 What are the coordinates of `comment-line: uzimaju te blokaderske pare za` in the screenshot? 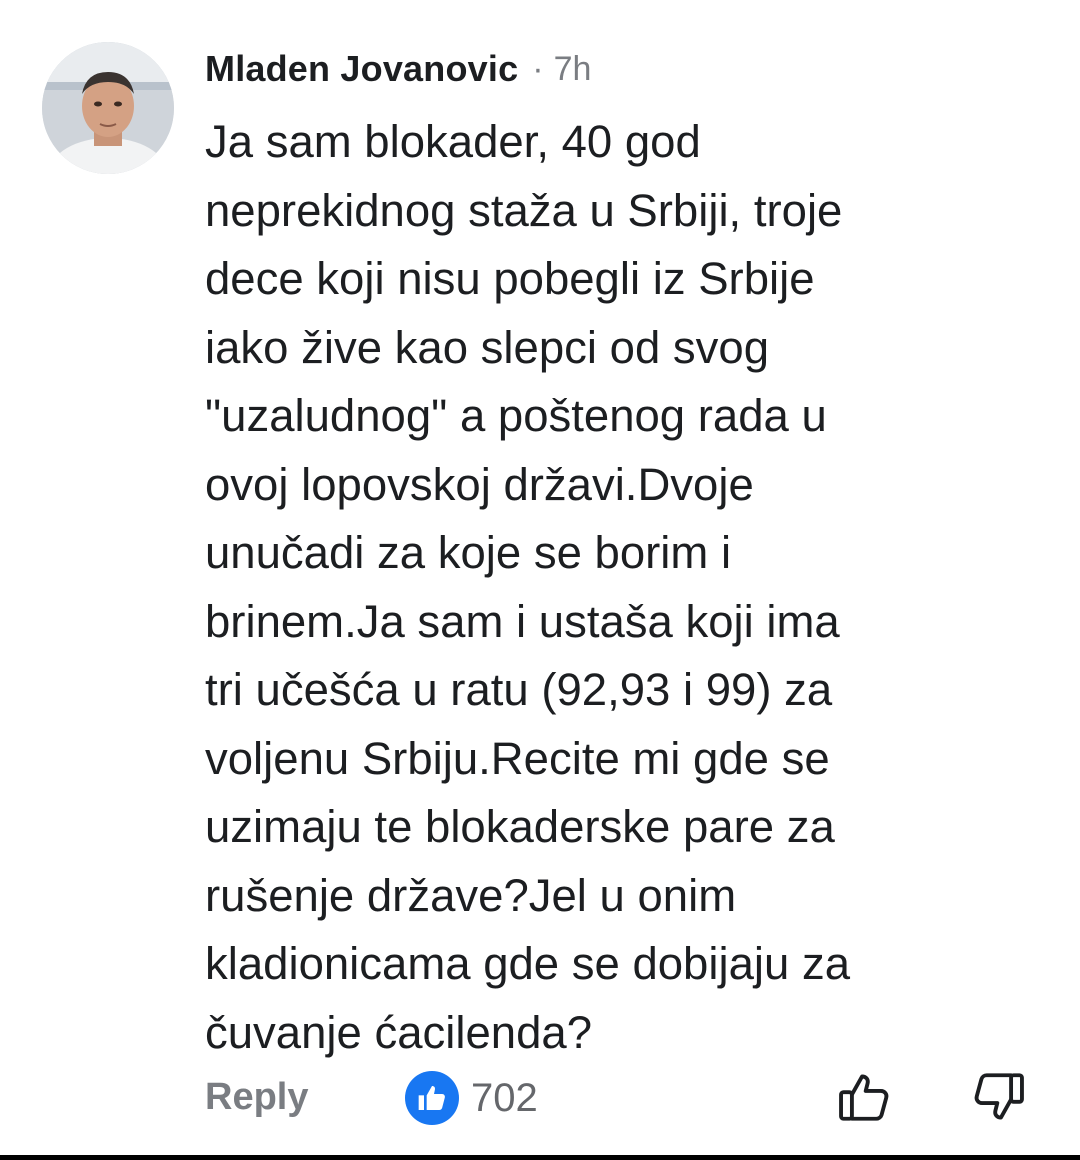 It's located at (520, 826).